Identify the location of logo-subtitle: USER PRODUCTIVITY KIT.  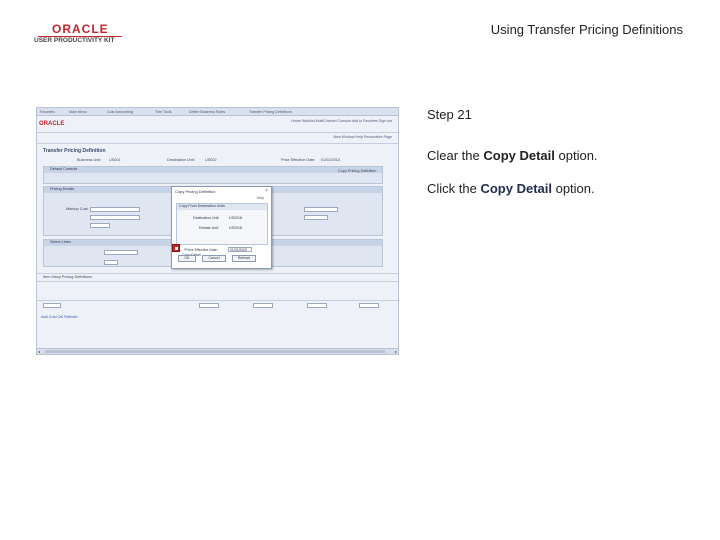
(74, 40).